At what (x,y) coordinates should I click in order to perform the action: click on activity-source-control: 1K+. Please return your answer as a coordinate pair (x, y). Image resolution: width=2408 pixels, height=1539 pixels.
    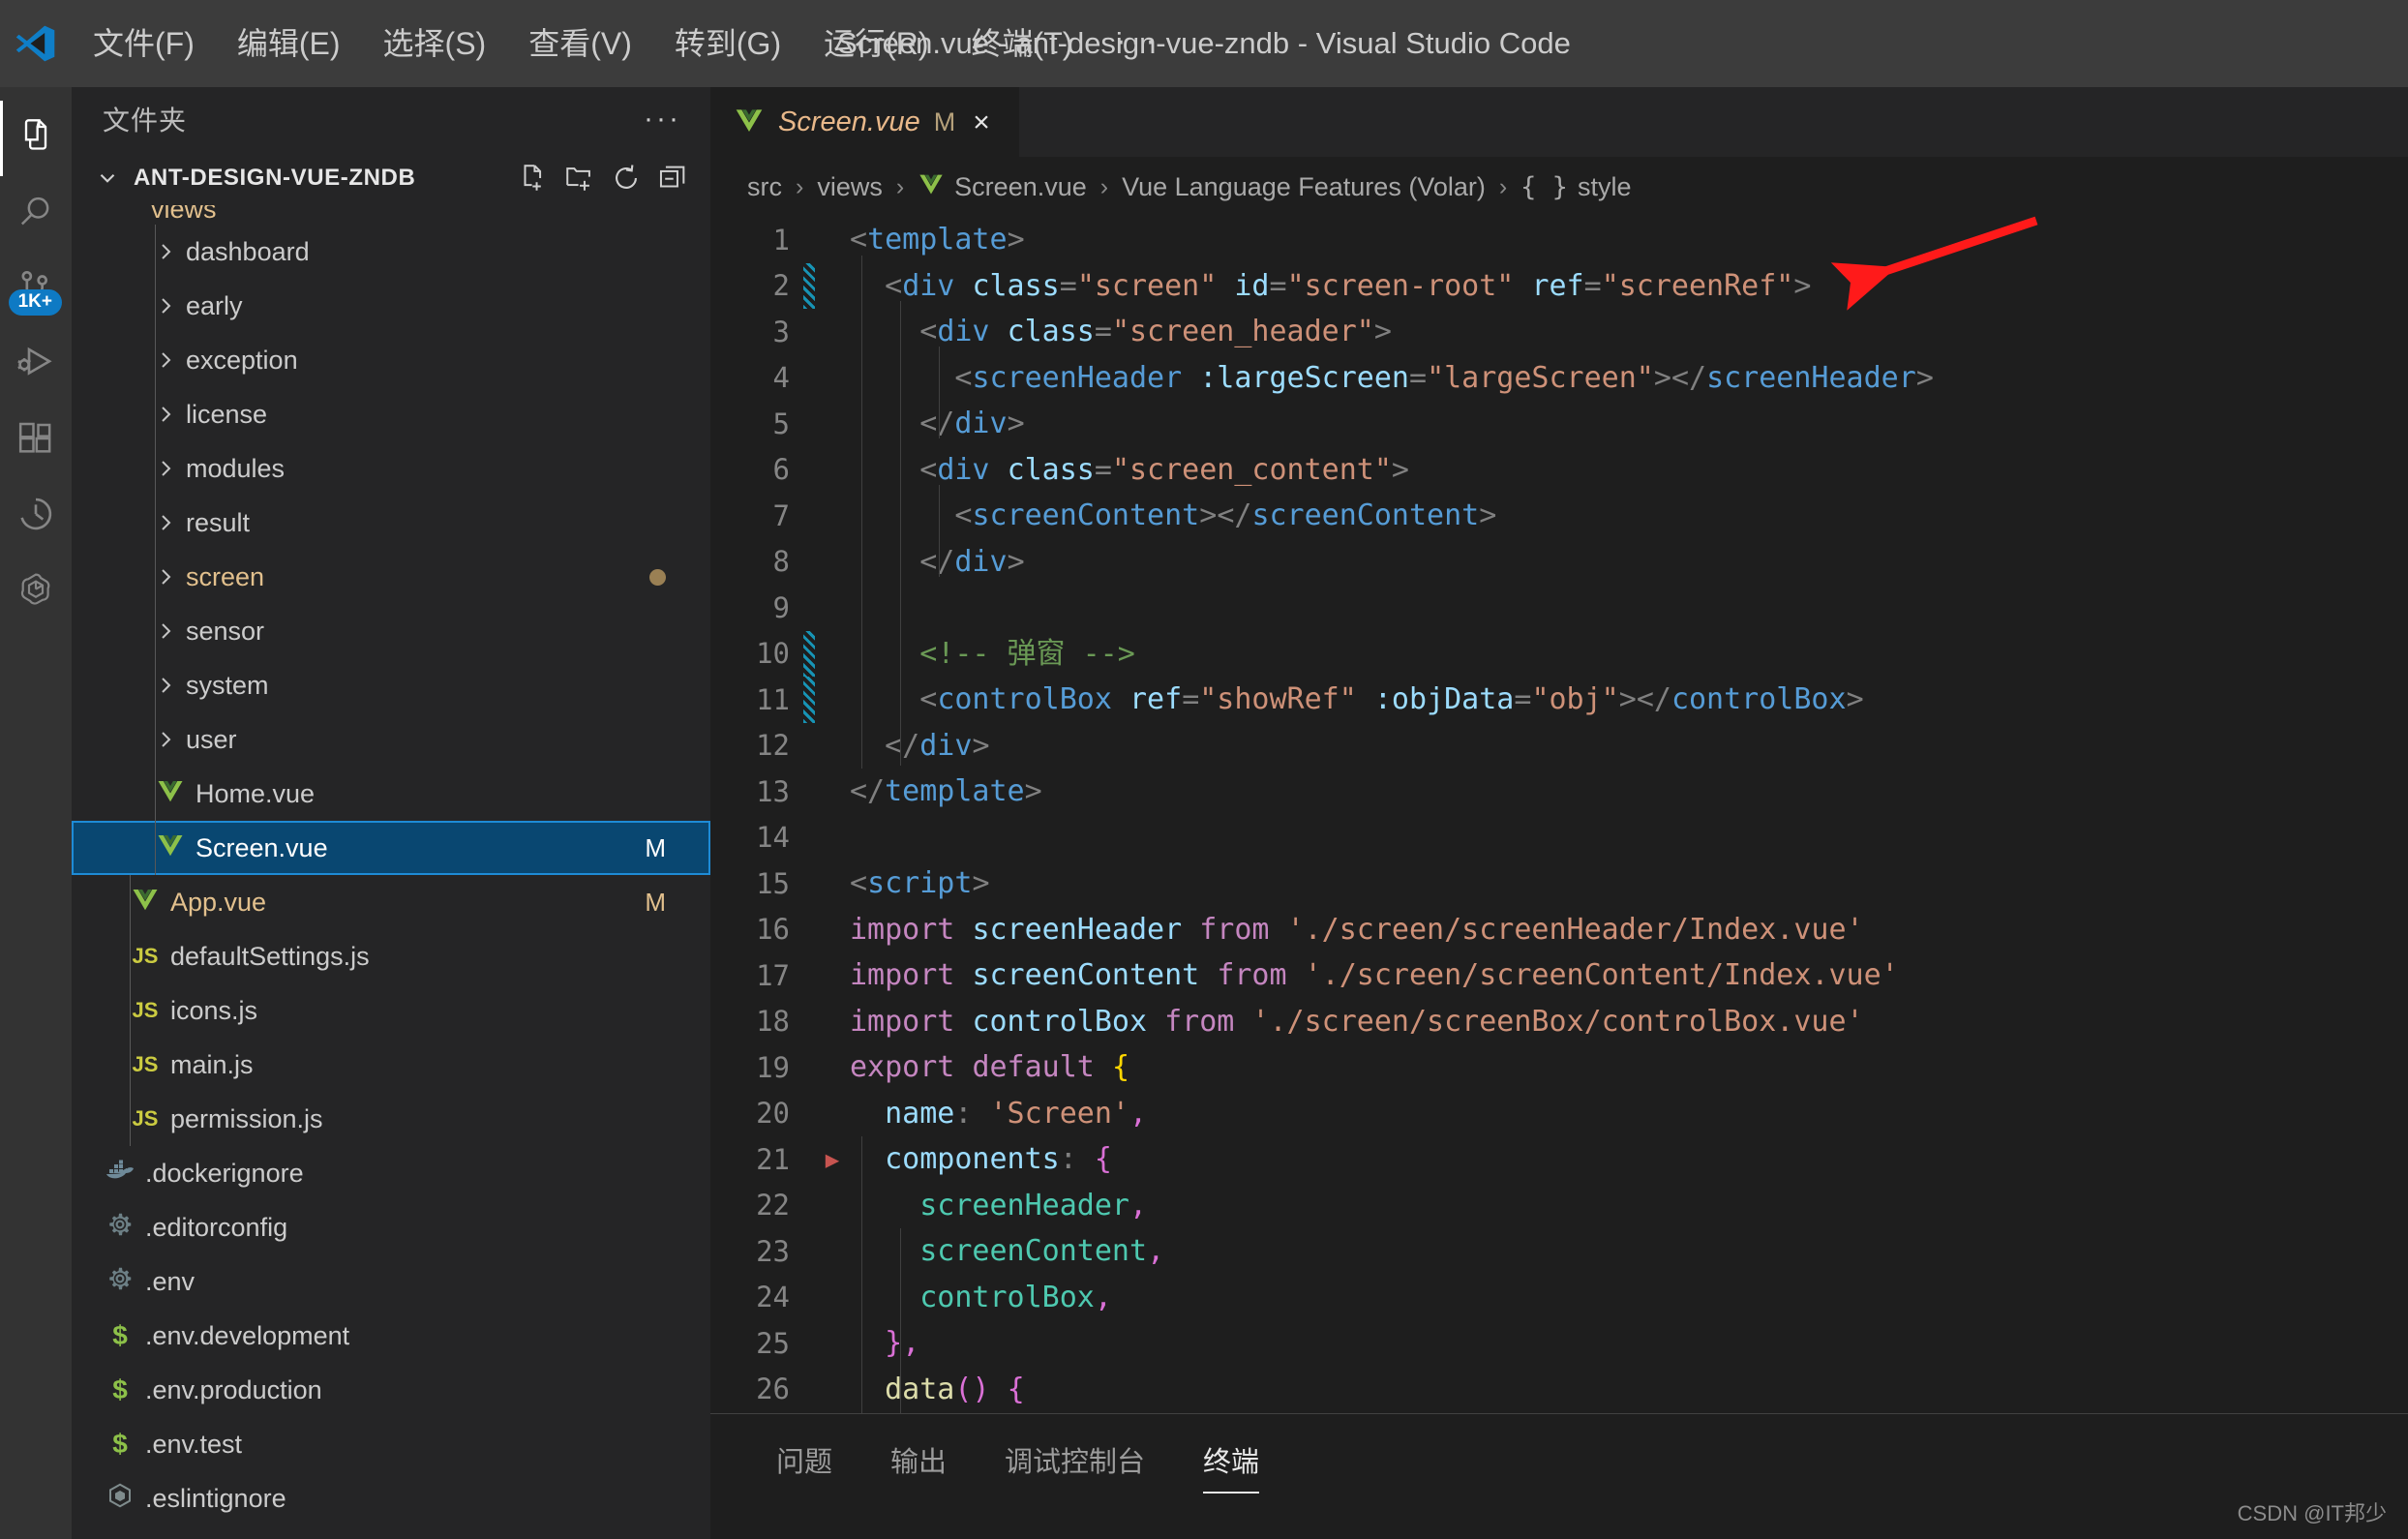
    Looking at the image, I should click on (36, 289).